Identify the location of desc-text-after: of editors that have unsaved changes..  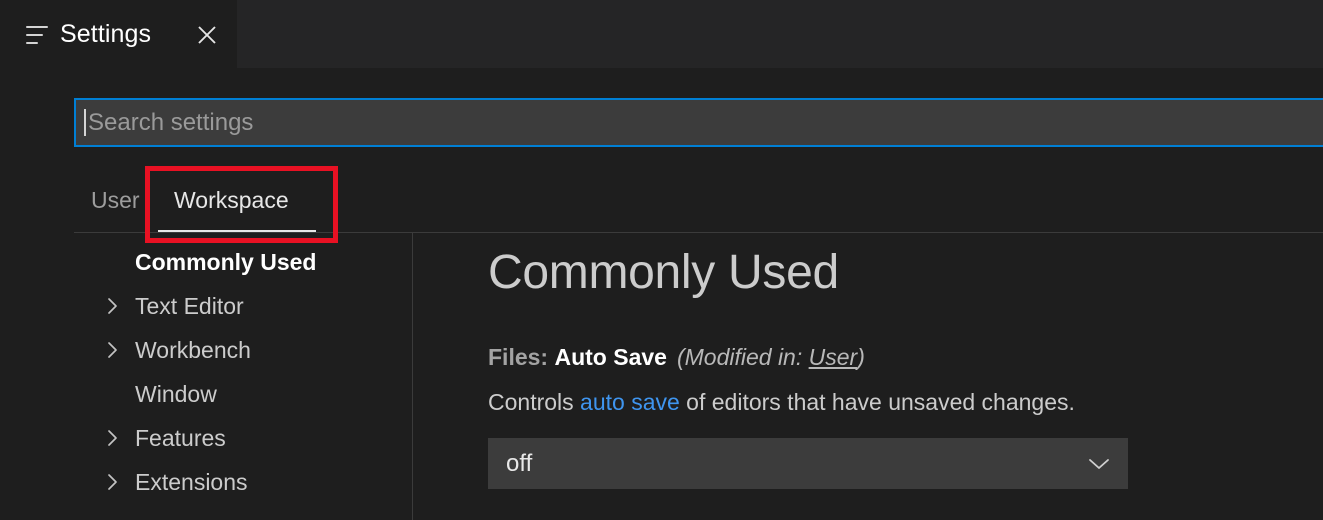
(877, 402).